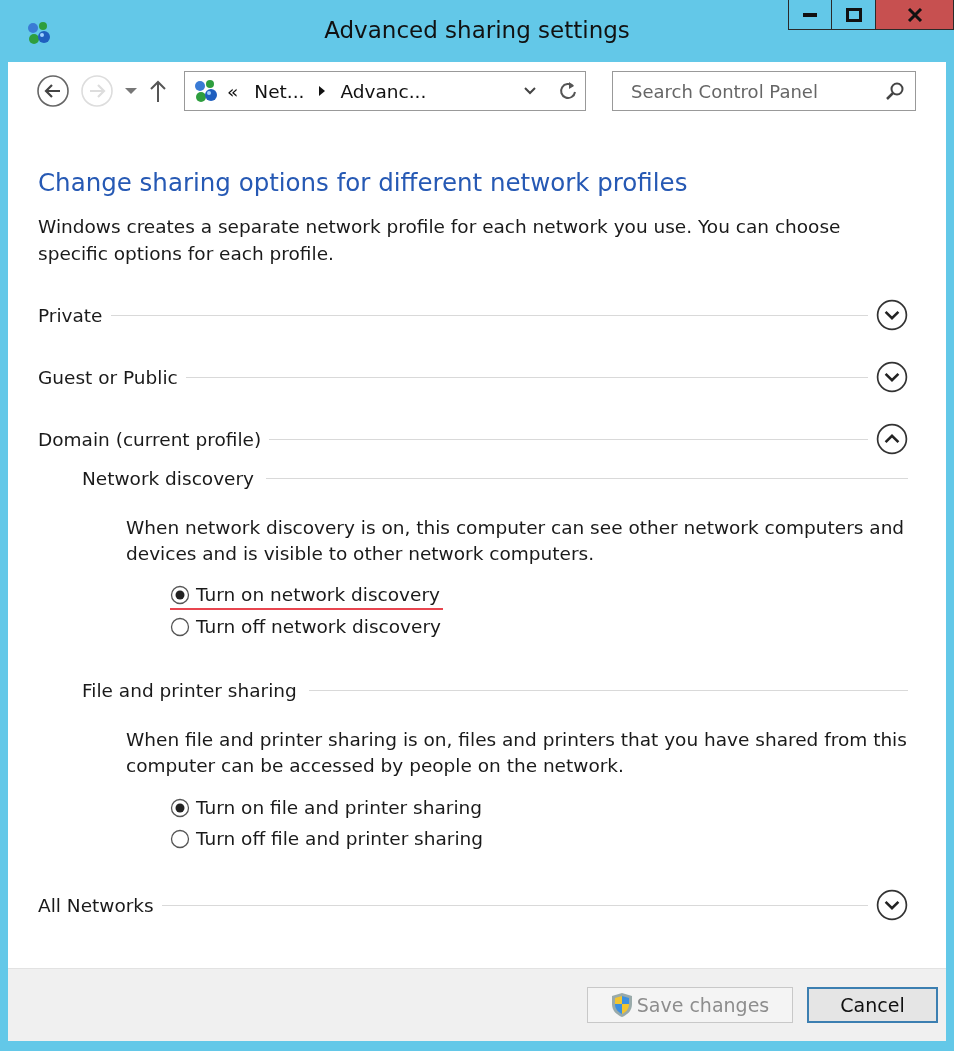 The height and width of the screenshot is (1051, 954). Describe the element at coordinates (872, 1005) in the screenshot. I see `dialog-button: Cancel` at that location.